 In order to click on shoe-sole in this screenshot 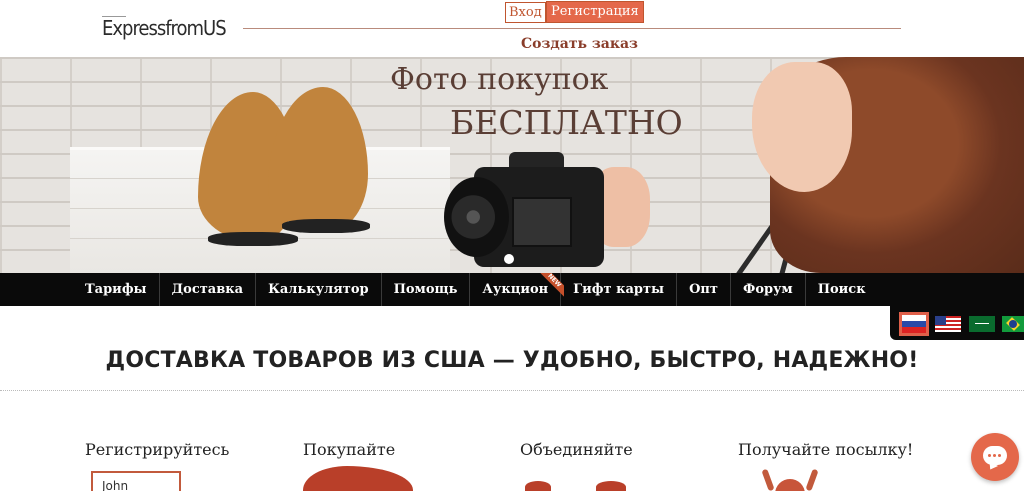, I will do `click(326, 226)`.